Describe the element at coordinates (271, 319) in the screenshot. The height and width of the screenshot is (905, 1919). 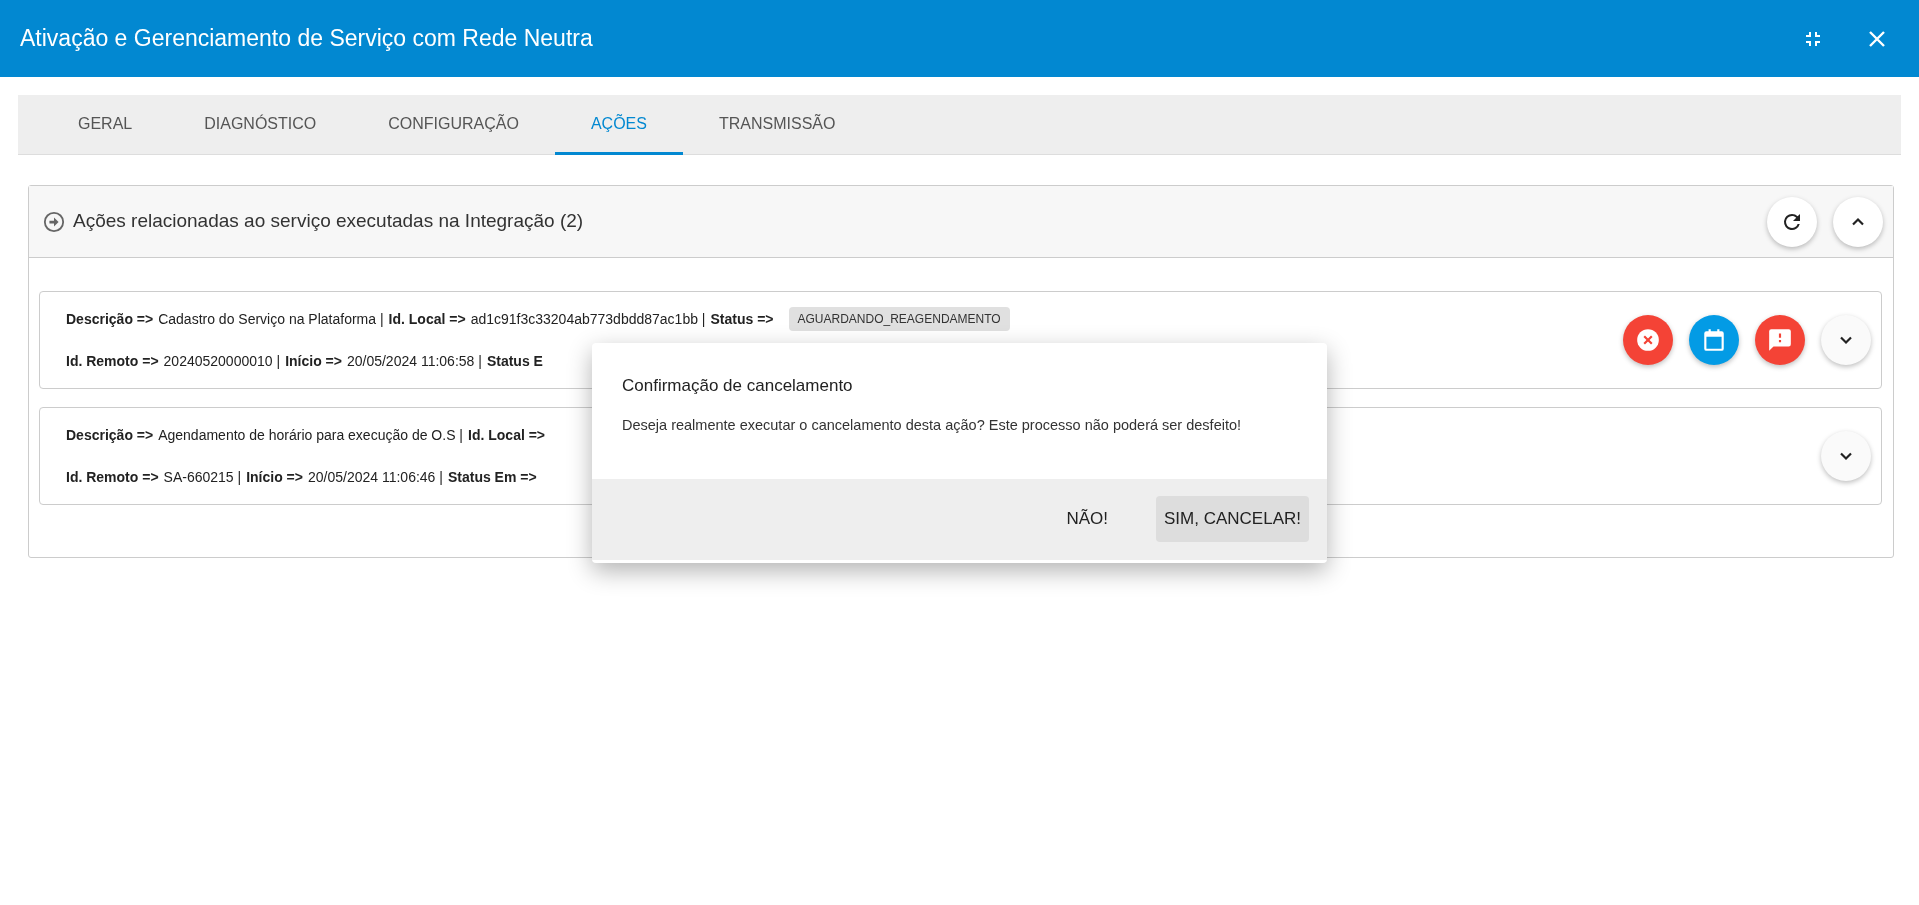
I see `field-value: Cadastro do Serviço na Plataforma |` at that location.